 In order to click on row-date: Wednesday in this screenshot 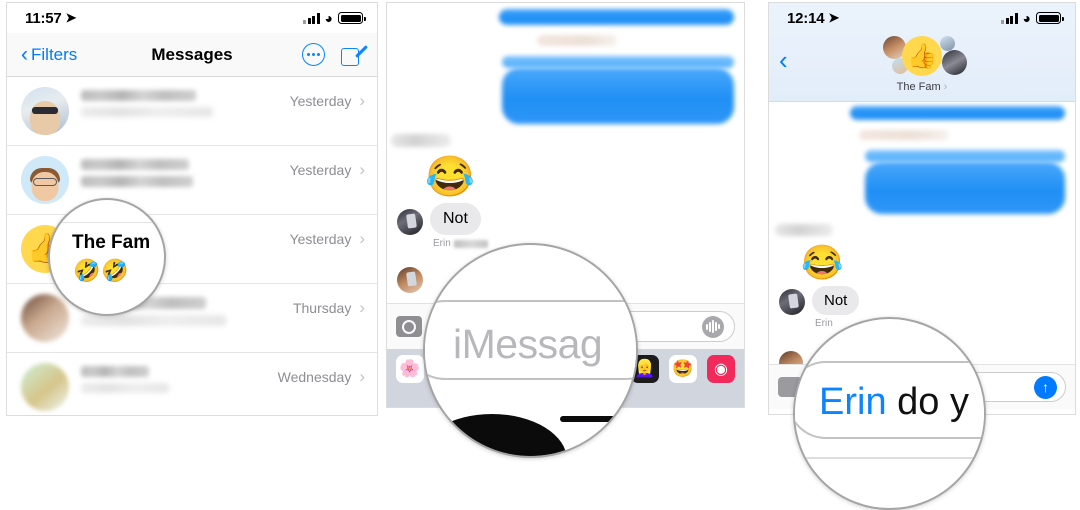, I will do `click(314, 377)`.